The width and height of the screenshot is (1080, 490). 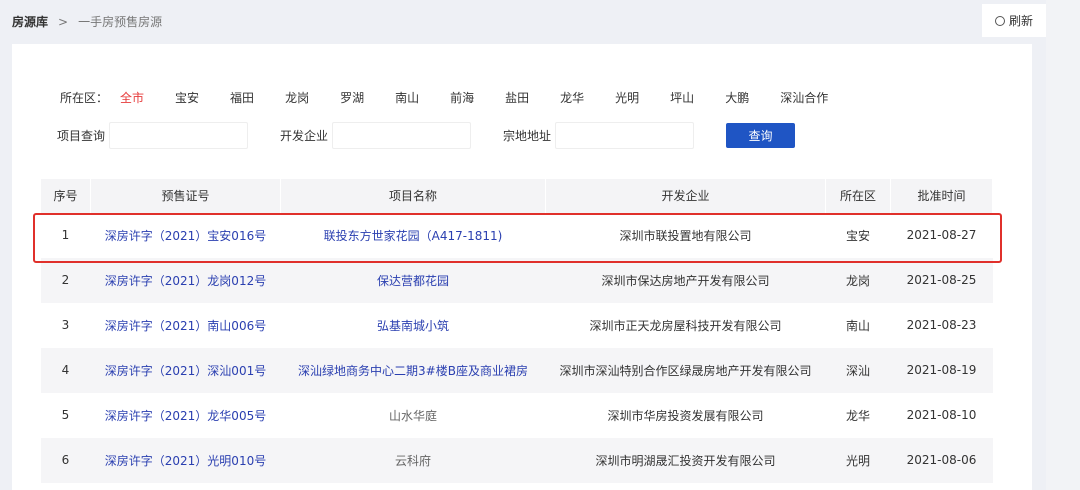 What do you see at coordinates (625, 135) in the screenshot?
I see `address-input` at bounding box center [625, 135].